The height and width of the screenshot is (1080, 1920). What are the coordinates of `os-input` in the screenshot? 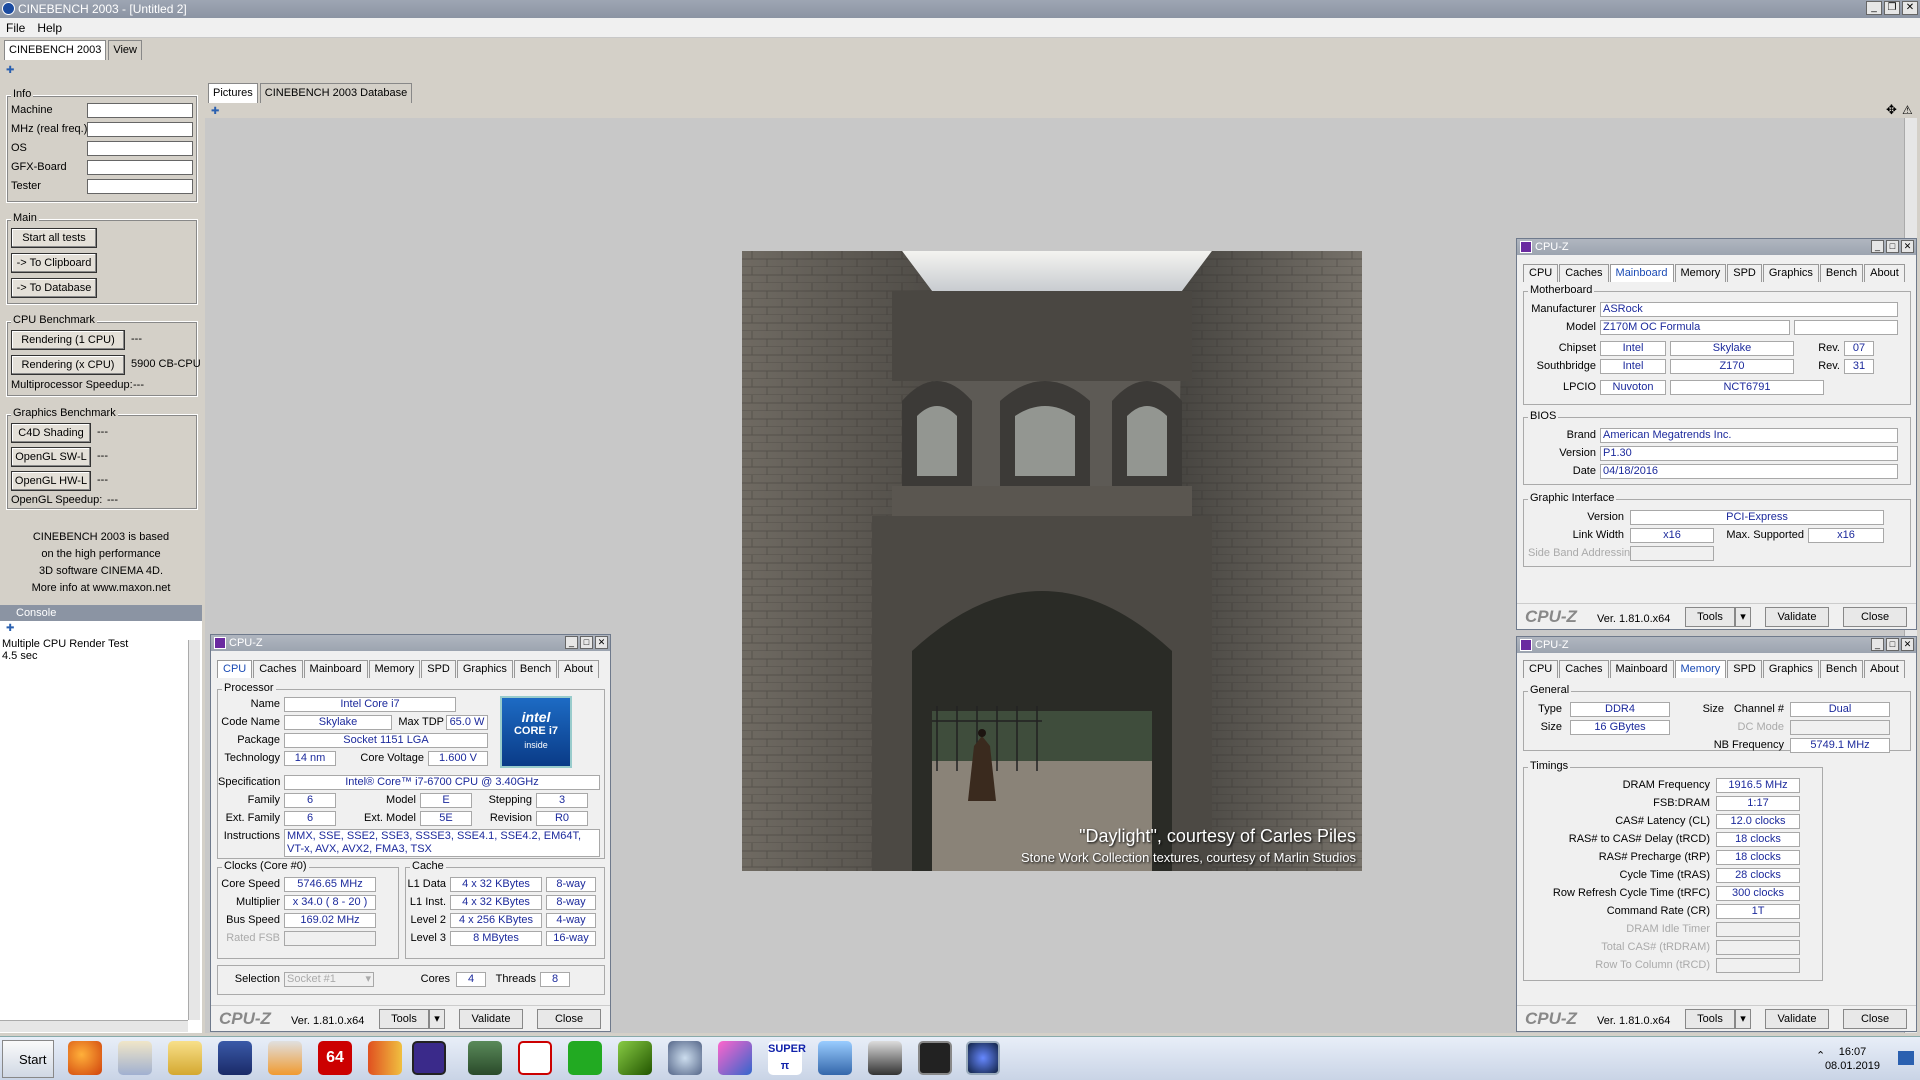 It's located at (140, 148).